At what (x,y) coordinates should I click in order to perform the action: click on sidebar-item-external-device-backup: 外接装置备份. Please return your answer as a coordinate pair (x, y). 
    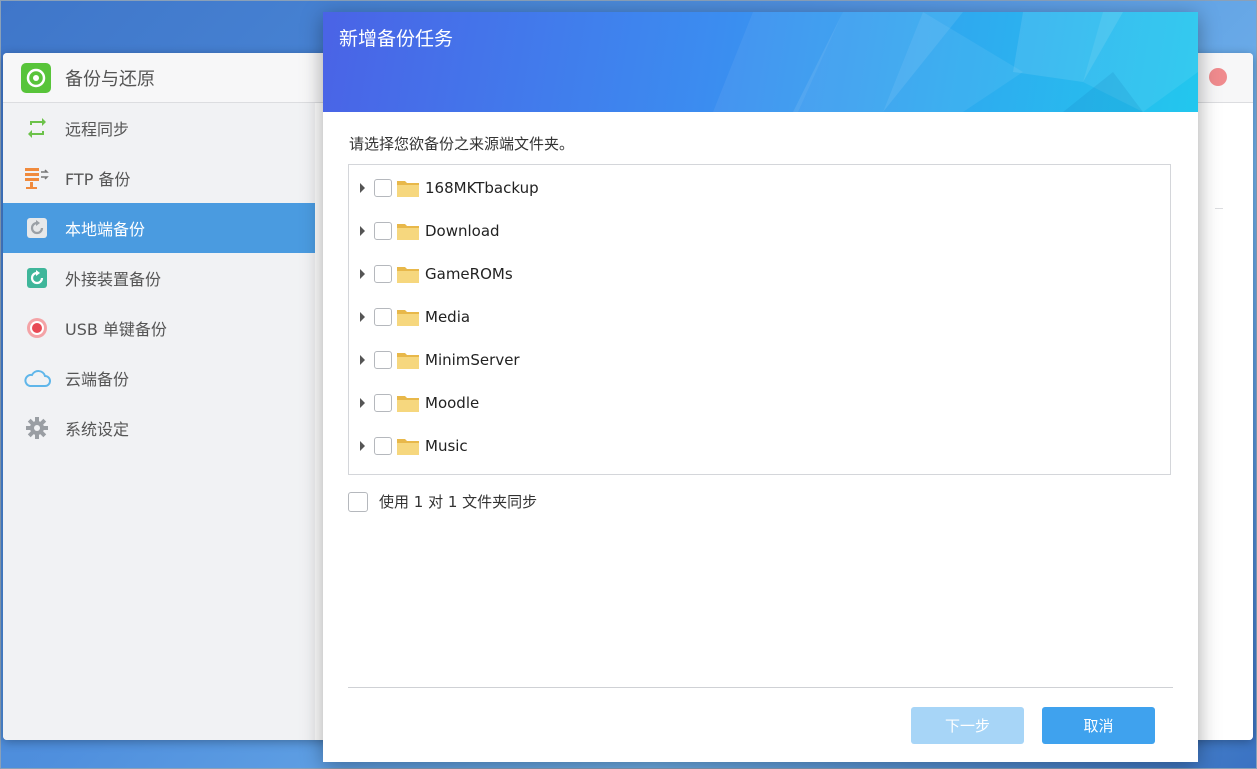
    Looking at the image, I should click on (159, 278).